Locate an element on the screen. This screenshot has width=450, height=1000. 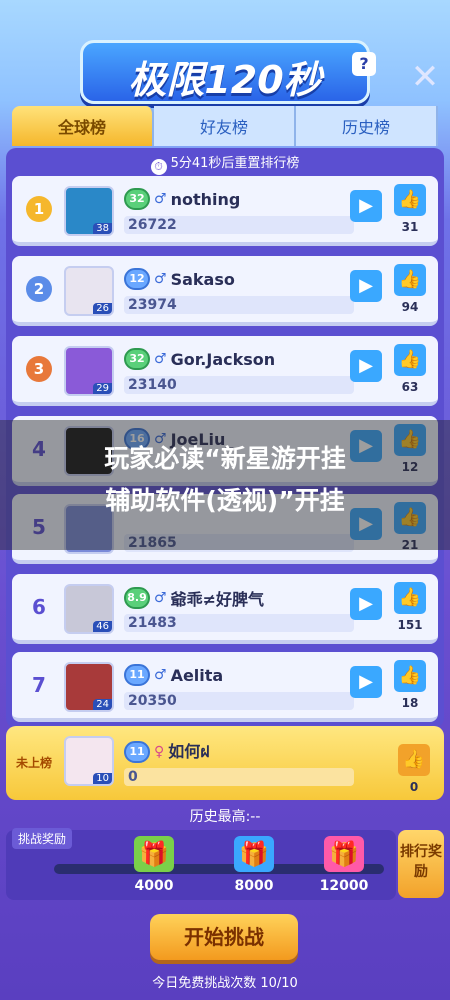
list-item: 2 26 12 ♂ Sakaso 23974 ▶ 👍 94 is located at coordinates (225, 291).